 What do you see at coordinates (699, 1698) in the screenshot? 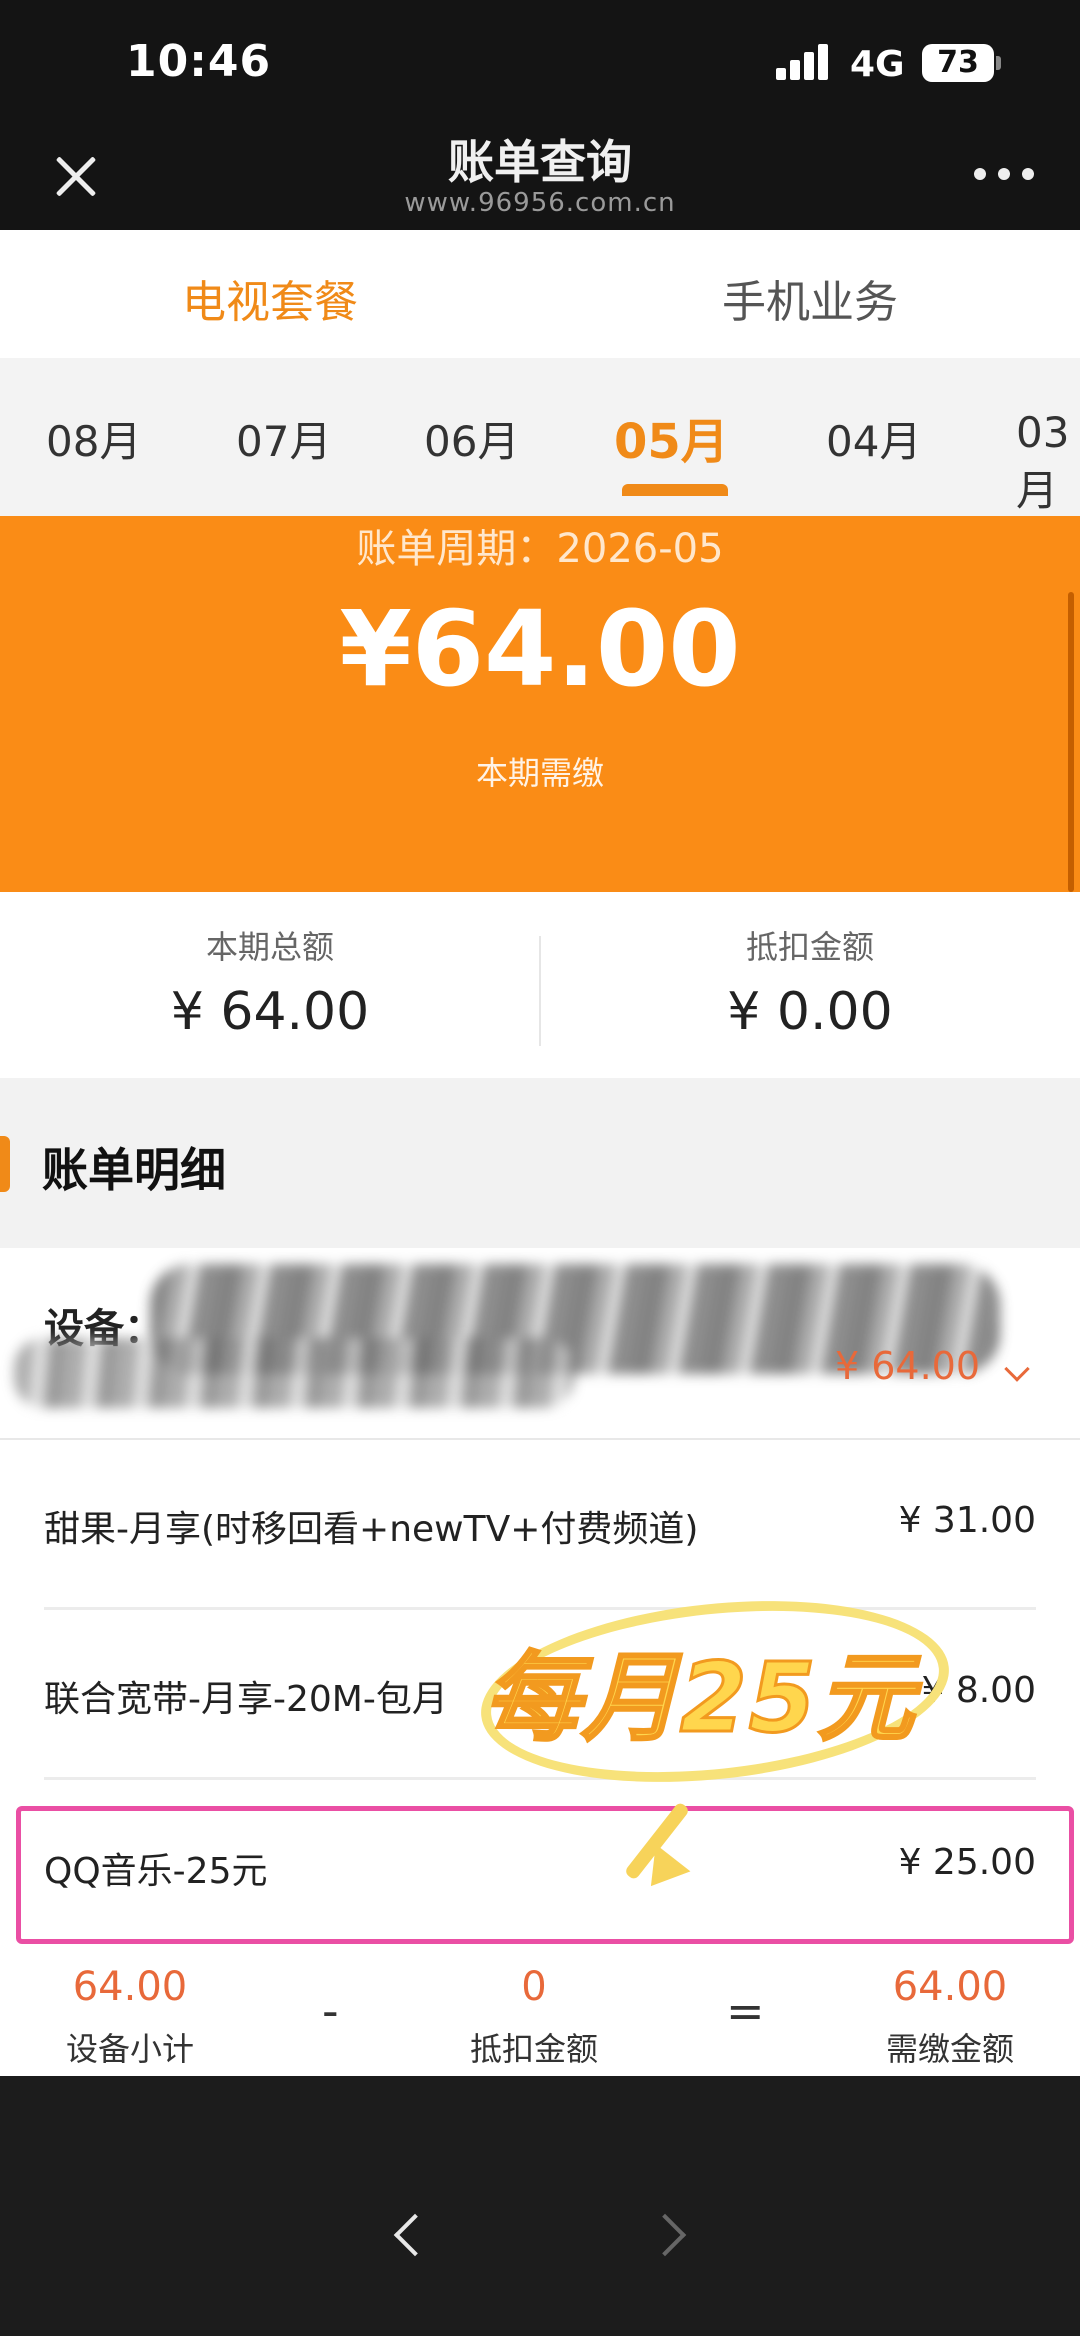
I see `promo-text: 每月25元` at bounding box center [699, 1698].